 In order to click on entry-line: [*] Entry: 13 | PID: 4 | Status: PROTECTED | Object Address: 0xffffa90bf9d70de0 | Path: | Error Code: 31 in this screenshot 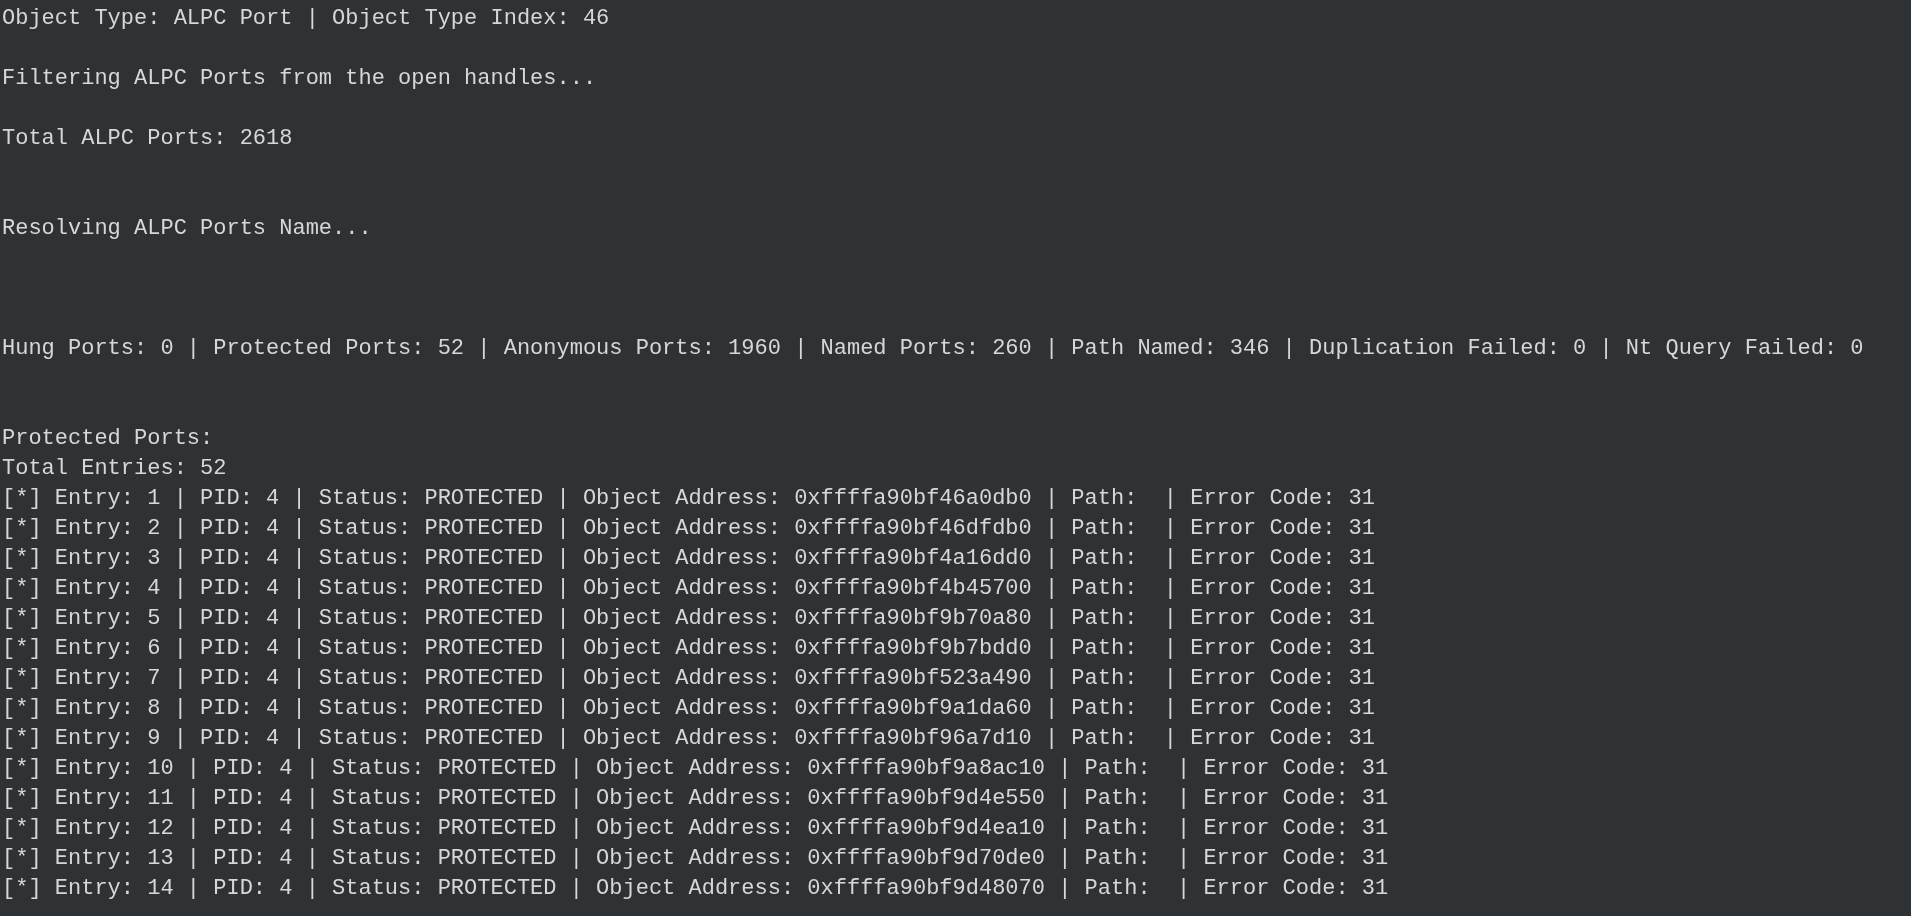, I will do `click(695, 859)`.